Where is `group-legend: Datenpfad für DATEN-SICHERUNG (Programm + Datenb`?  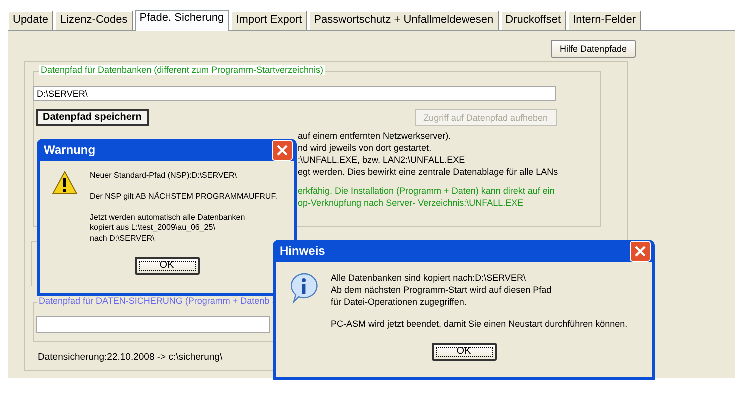 group-legend: Datenpfad für DATEN-SICHERUNG (Programm + Datenb is located at coordinates (154, 301).